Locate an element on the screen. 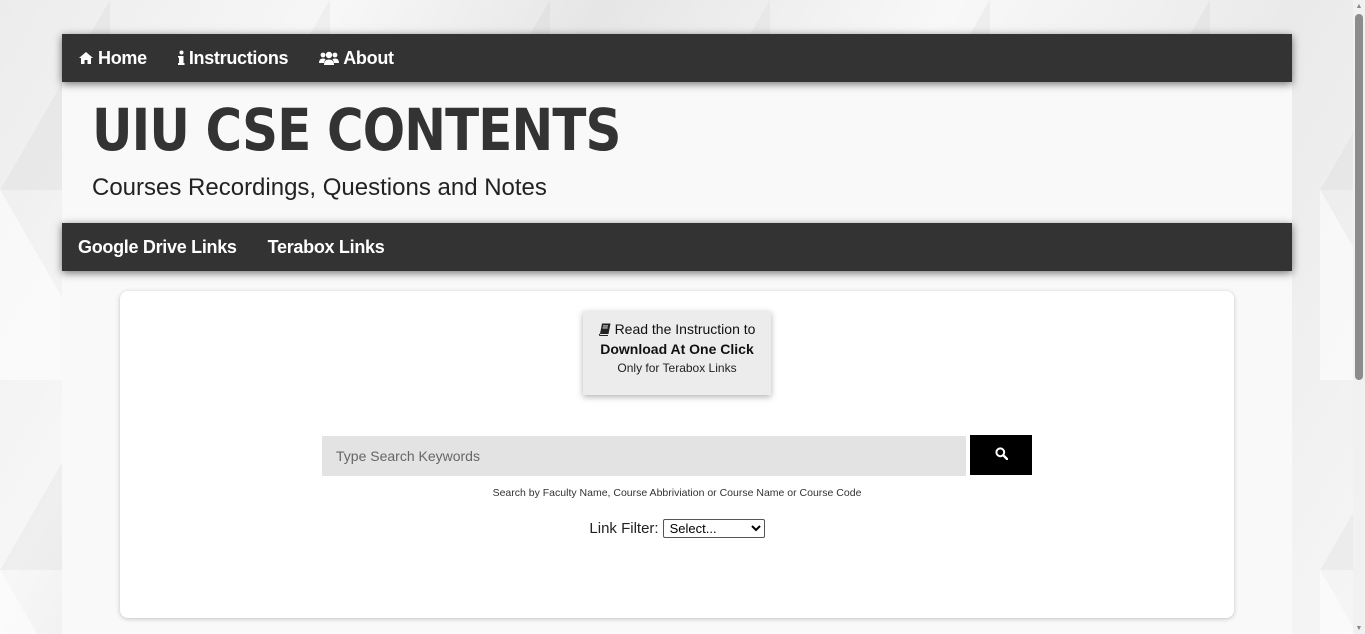  nav-item-label: Home is located at coordinates (122, 57).